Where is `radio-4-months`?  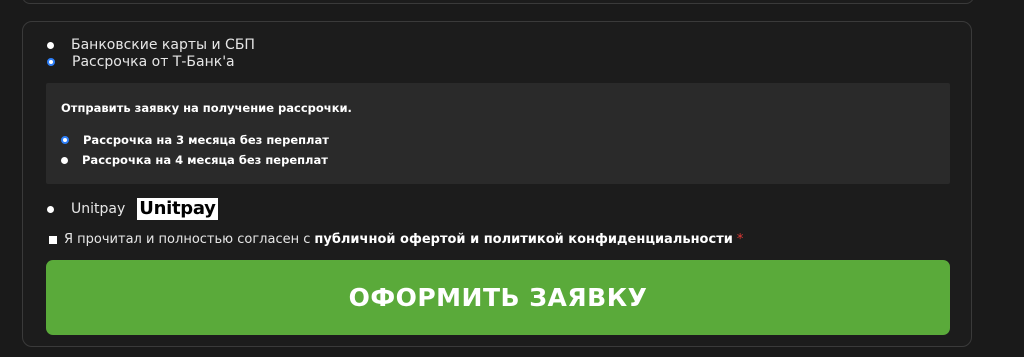
radio-4-months is located at coordinates (64, 160).